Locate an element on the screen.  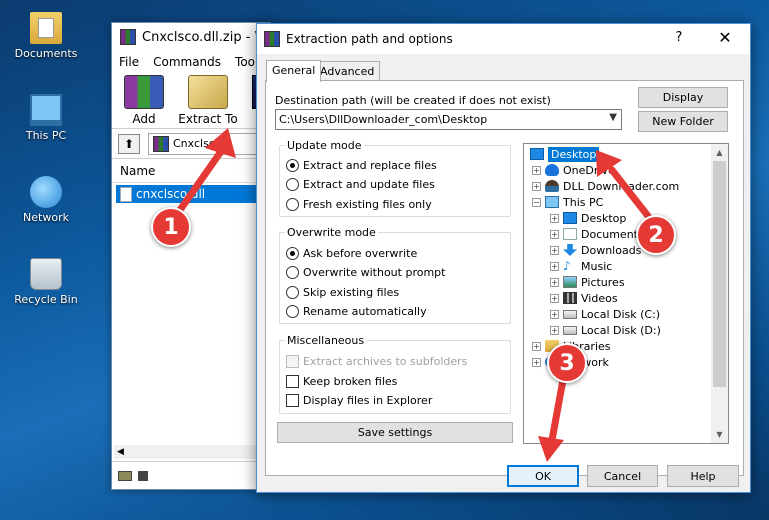
arrow-3-head is located at coordinates (551, 449).